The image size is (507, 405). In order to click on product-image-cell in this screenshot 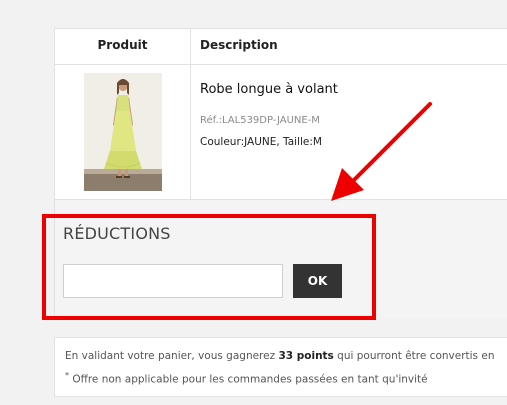, I will do `click(123, 132)`.